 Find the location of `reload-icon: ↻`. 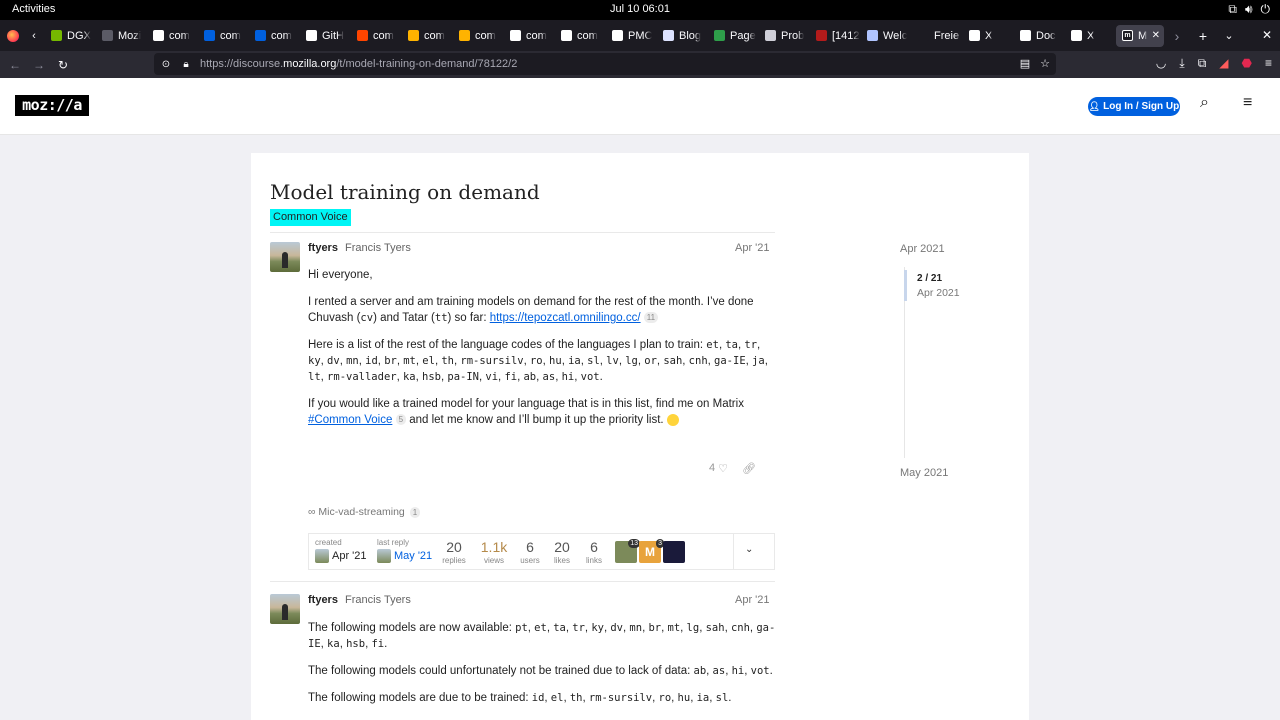

reload-icon: ↻ is located at coordinates (63, 65).